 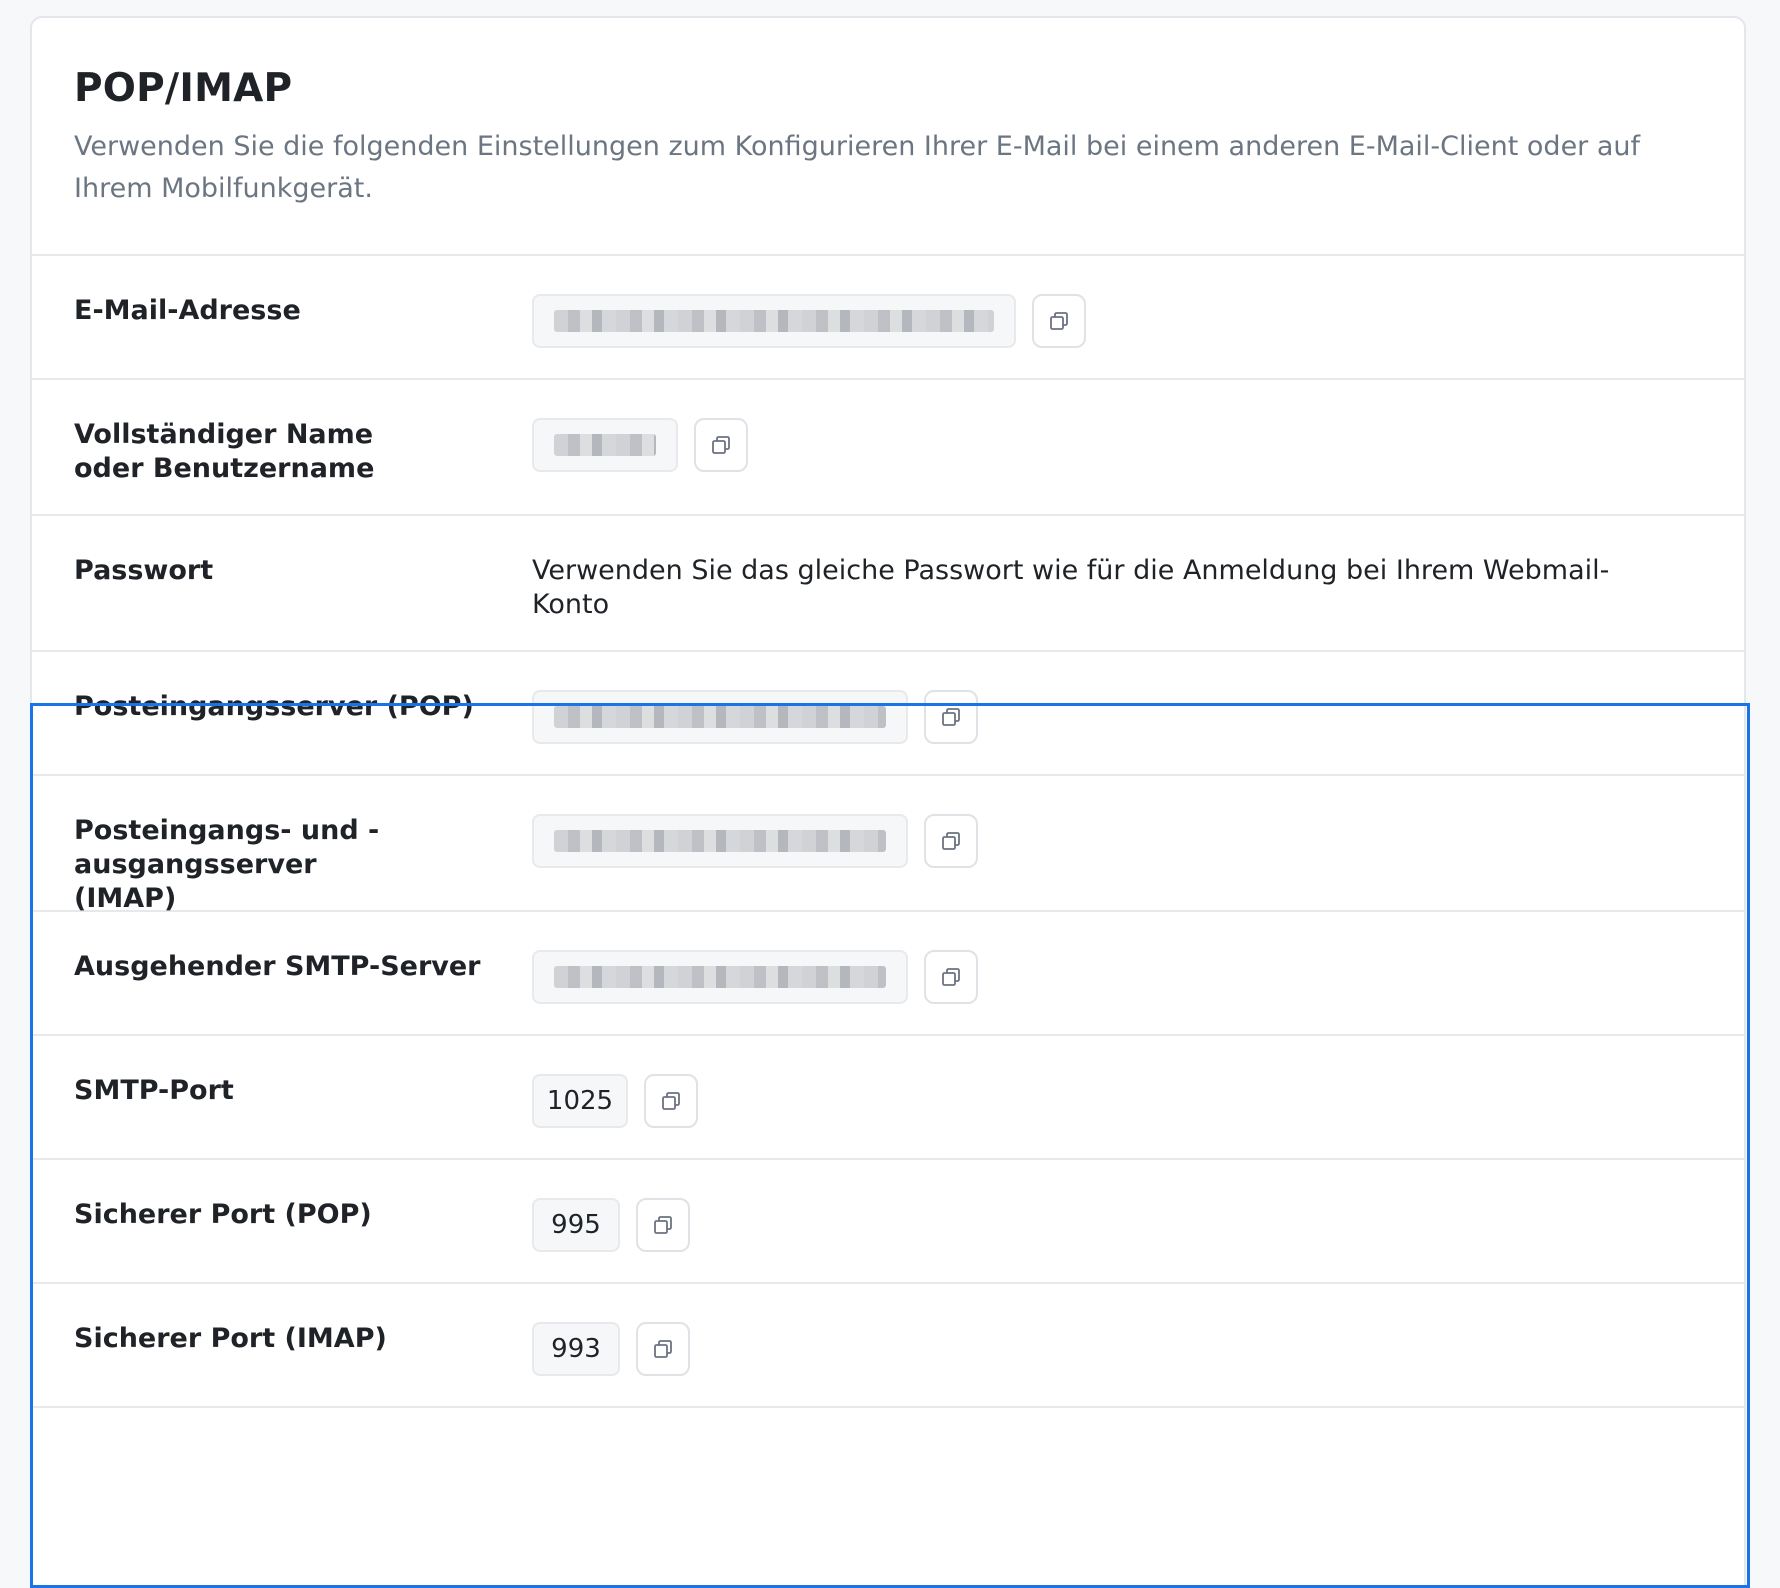 I want to click on row-smtp-server: Ausgehender SMTP-Server, so click(x=888, y=974).